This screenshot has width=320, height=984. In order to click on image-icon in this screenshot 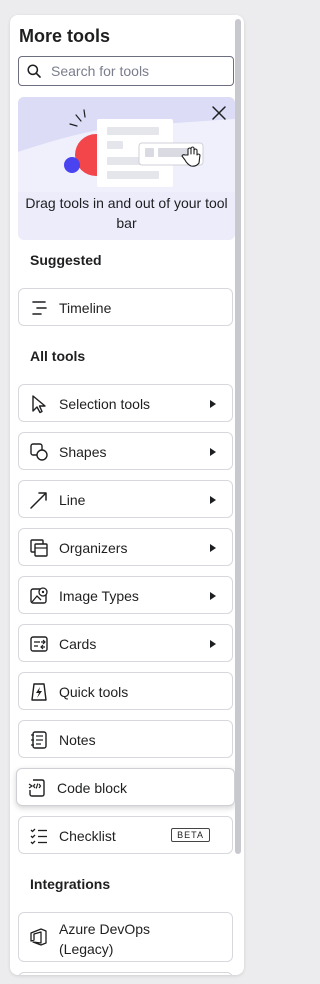, I will do `click(39, 595)`.